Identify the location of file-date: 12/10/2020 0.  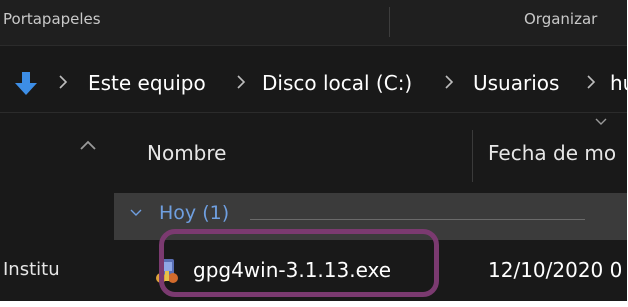
(555, 270).